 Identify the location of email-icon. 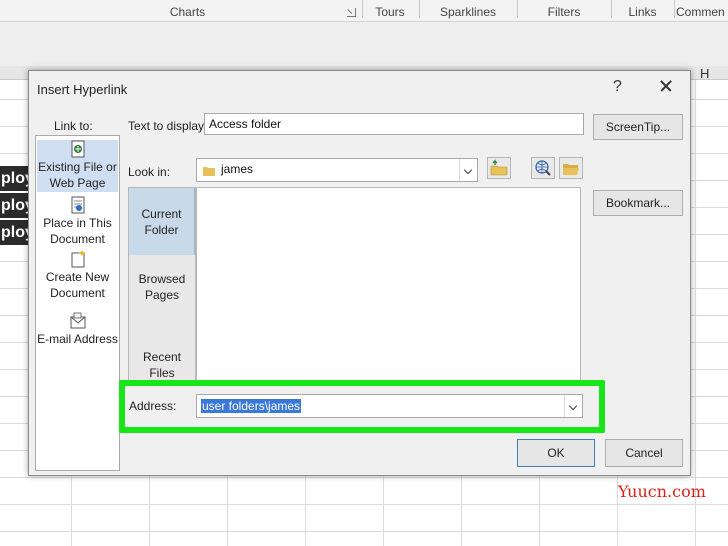
(77, 320).